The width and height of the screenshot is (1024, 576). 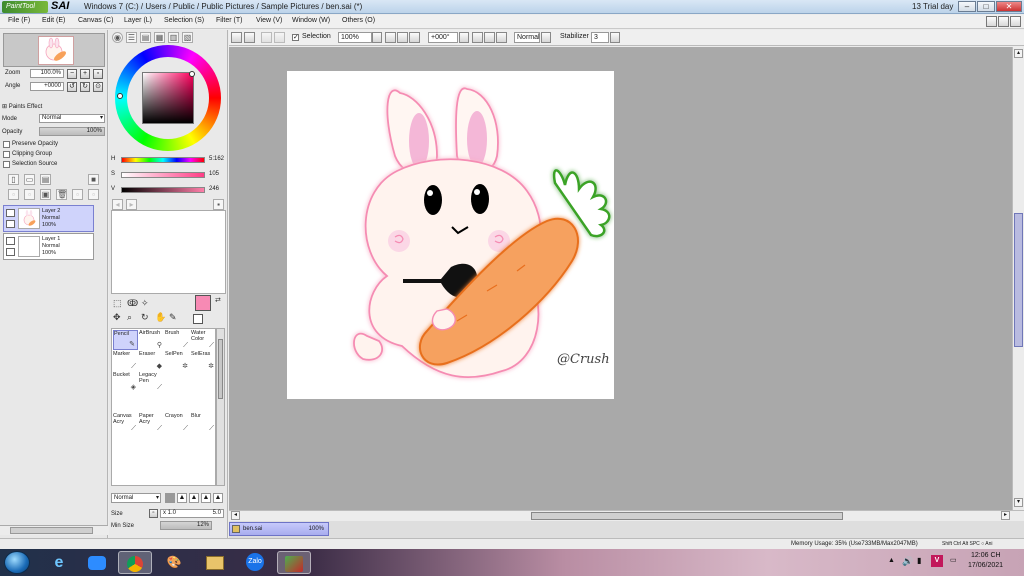 What do you see at coordinates (477, 37) in the screenshot?
I see `rotate-ccw-button` at bounding box center [477, 37].